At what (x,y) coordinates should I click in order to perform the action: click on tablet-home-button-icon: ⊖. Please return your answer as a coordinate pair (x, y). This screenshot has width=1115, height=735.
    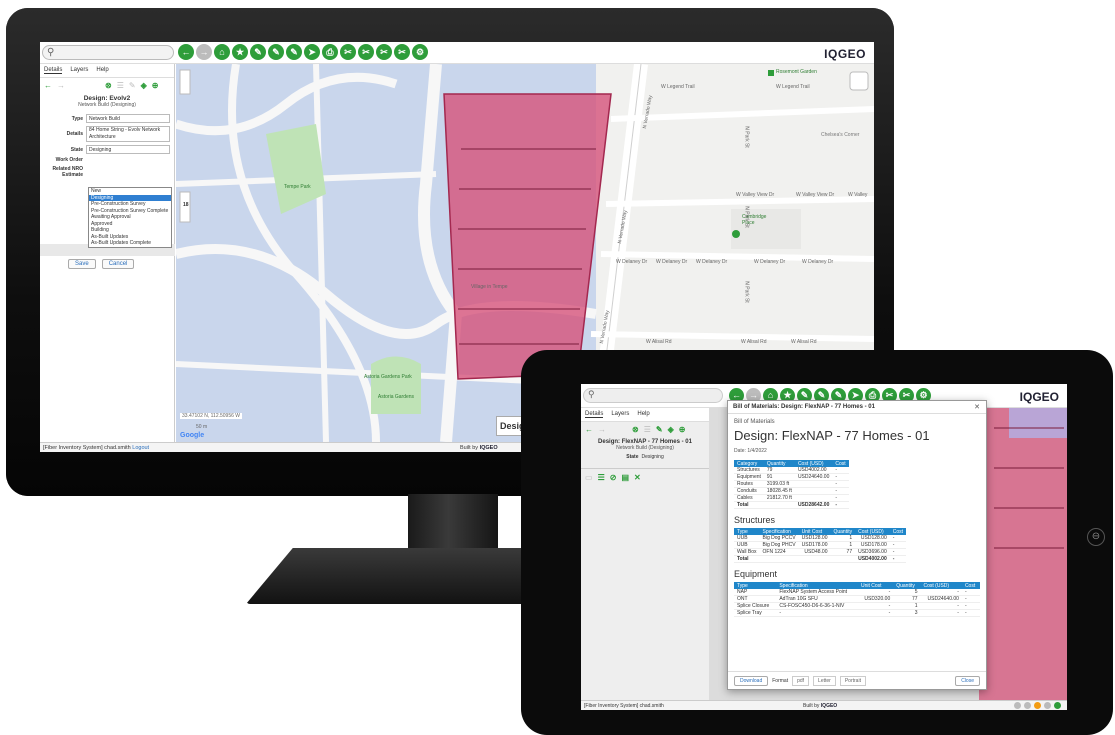
    Looking at the image, I should click on (1096, 537).